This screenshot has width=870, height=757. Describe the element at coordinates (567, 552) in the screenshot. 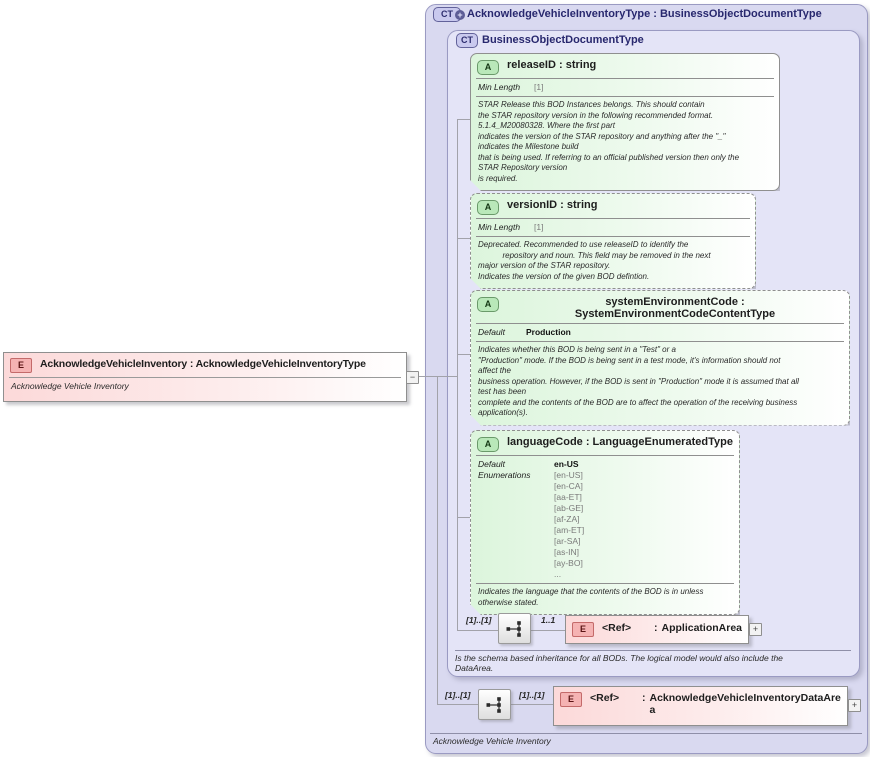

I see `enum-value: [as-IN]` at that location.